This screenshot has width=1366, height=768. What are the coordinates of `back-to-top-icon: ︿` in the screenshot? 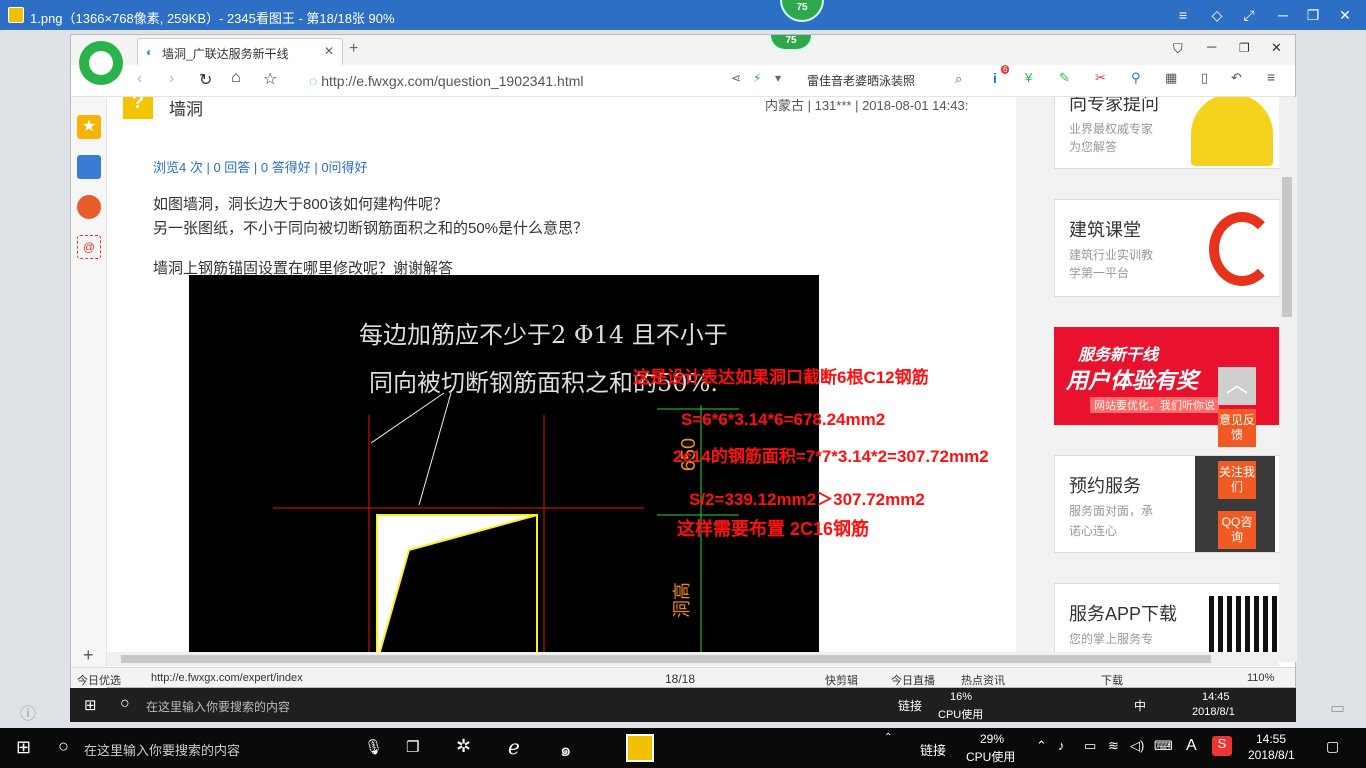 It's located at (1237, 386).